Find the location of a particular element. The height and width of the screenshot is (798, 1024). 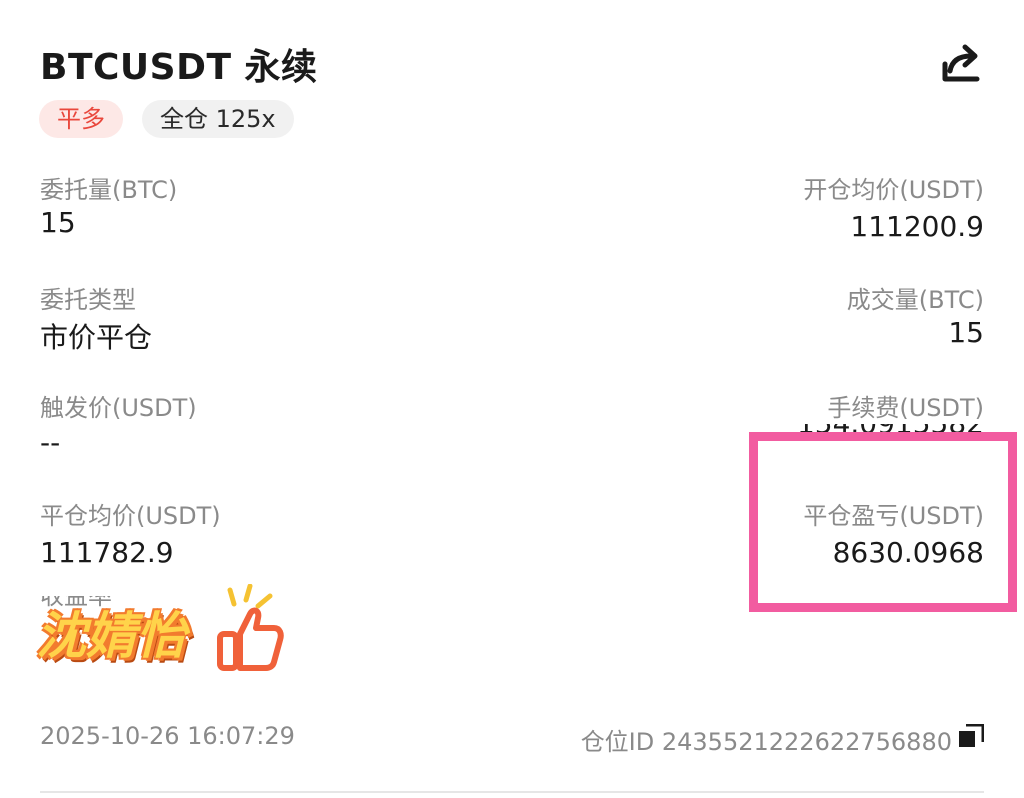

avg-open-price-value: 111200.9 is located at coordinates (917, 226).